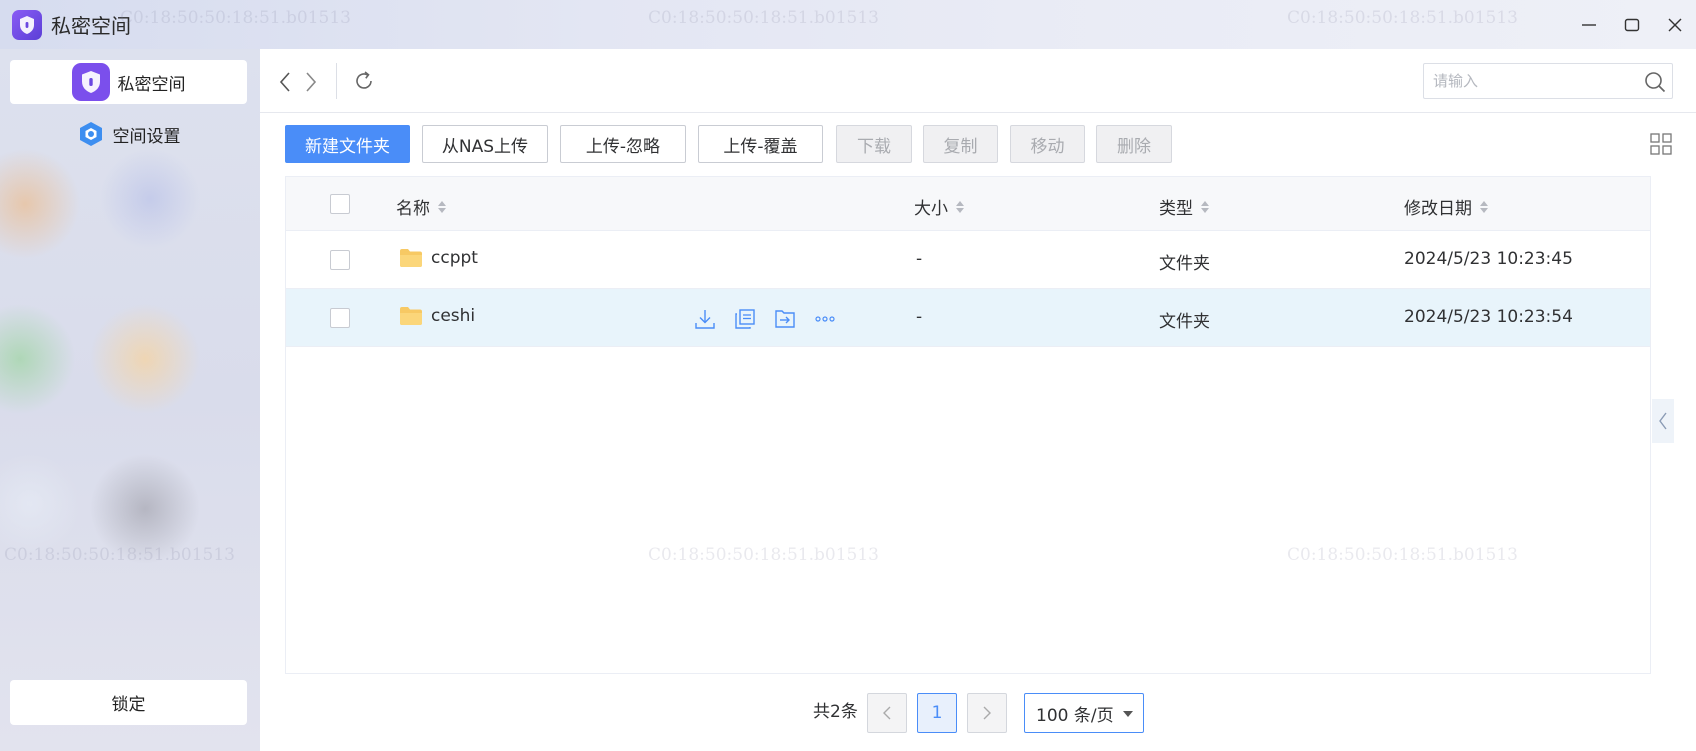 Image resolution: width=1696 pixels, height=751 pixels. Describe the element at coordinates (835, 712) in the screenshot. I see `pagination-total: 共2条` at that location.